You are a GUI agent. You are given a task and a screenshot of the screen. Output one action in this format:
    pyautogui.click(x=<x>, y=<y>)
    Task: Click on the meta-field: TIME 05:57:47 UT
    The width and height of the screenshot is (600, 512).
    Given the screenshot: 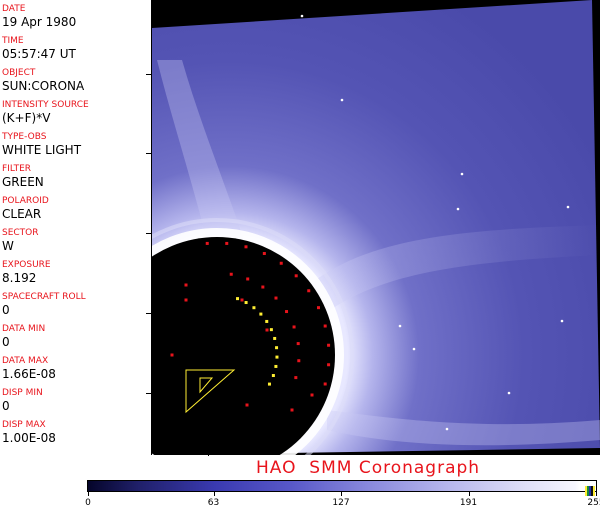 What is the action you would take?
    pyautogui.click(x=39, y=48)
    